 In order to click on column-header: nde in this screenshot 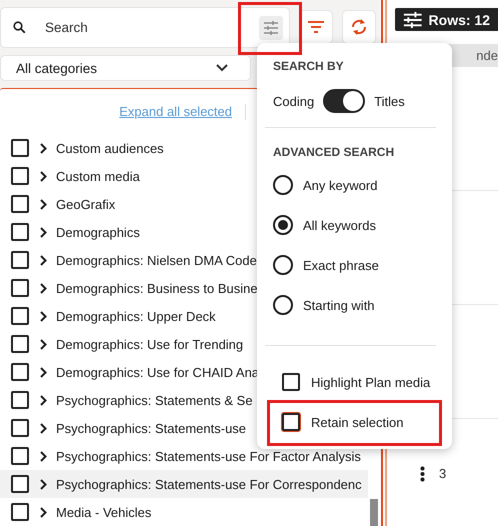, I will do `click(487, 55)`.